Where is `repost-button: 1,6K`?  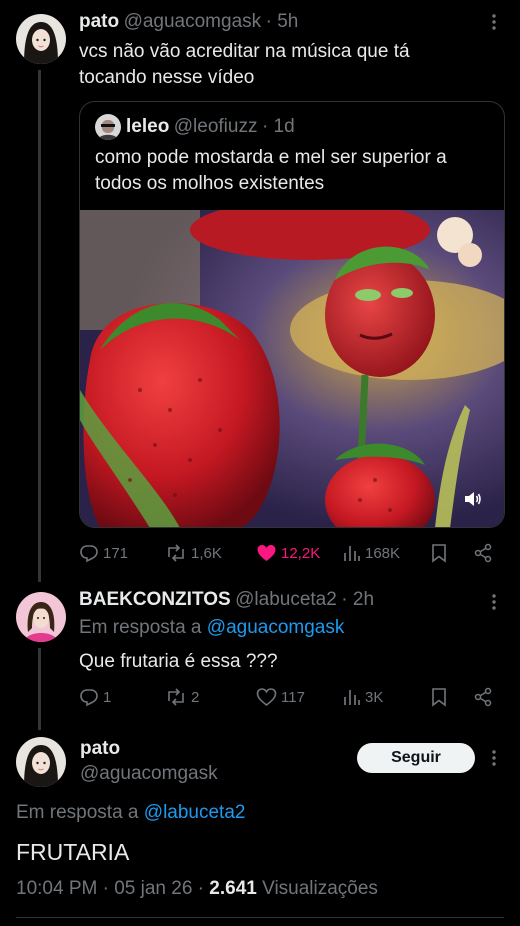 repost-button: 1,6K is located at coordinates (193, 553).